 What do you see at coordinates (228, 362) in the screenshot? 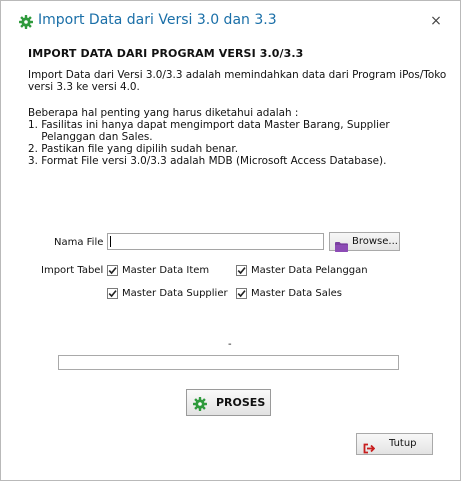
I see `progress-bar` at bounding box center [228, 362].